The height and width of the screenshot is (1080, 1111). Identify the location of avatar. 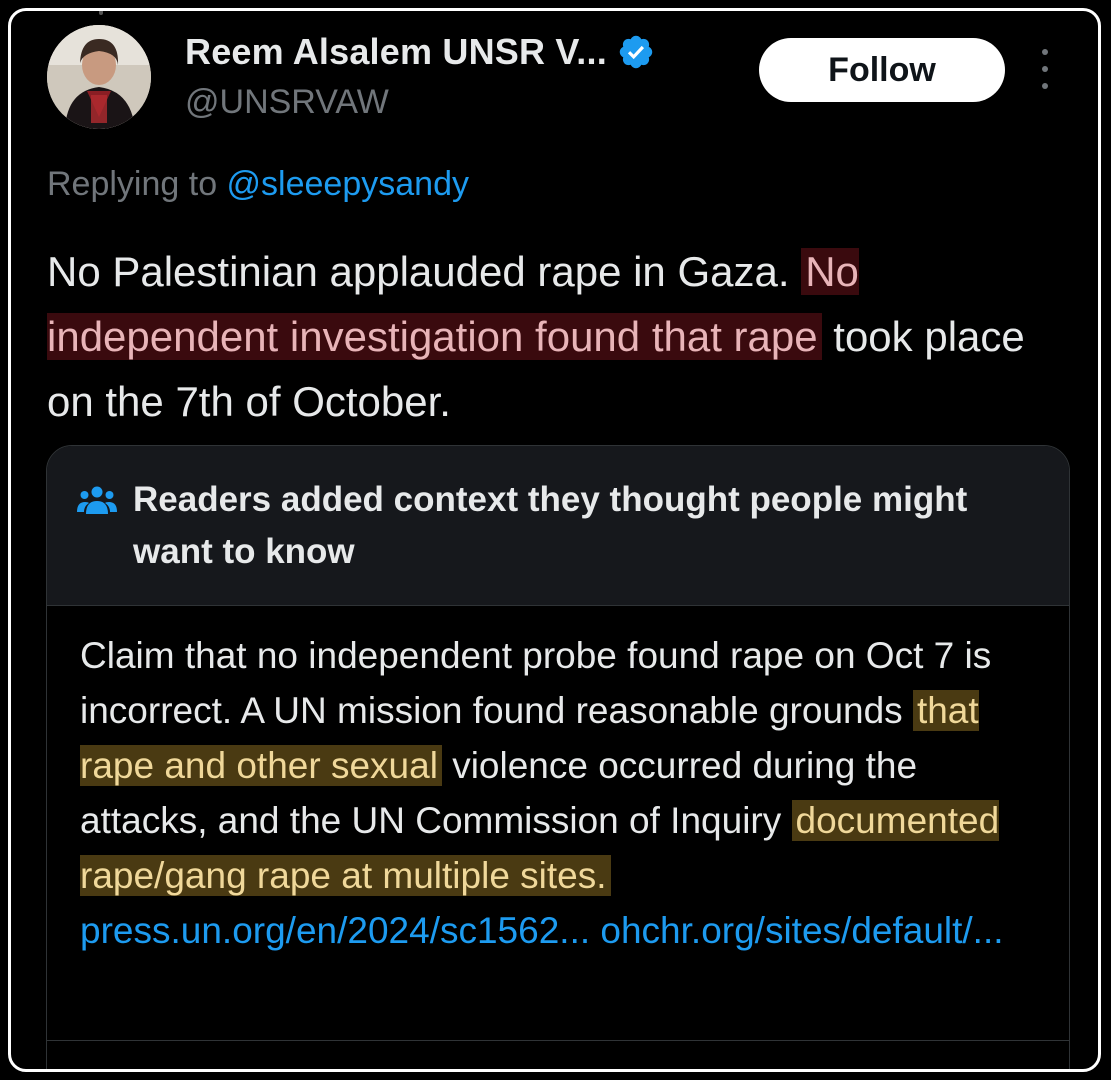
(99, 77).